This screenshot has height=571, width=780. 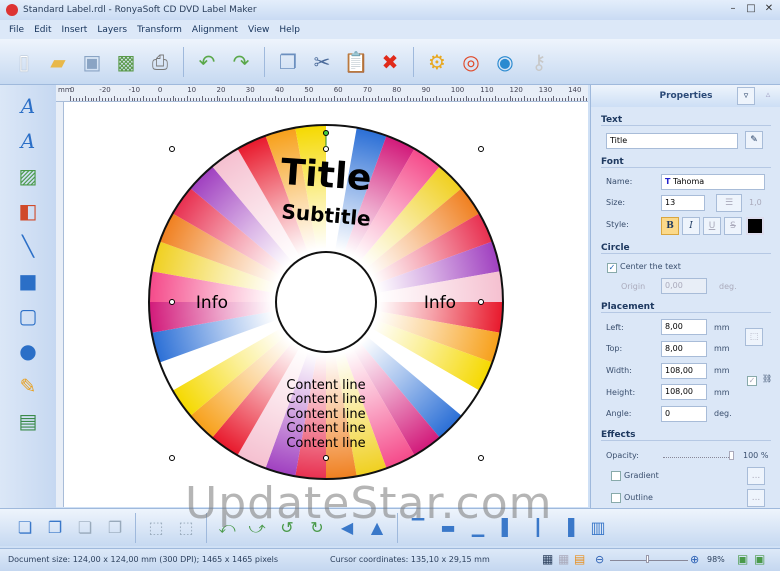 I want to click on label-title: Title, so click(x=326, y=175).